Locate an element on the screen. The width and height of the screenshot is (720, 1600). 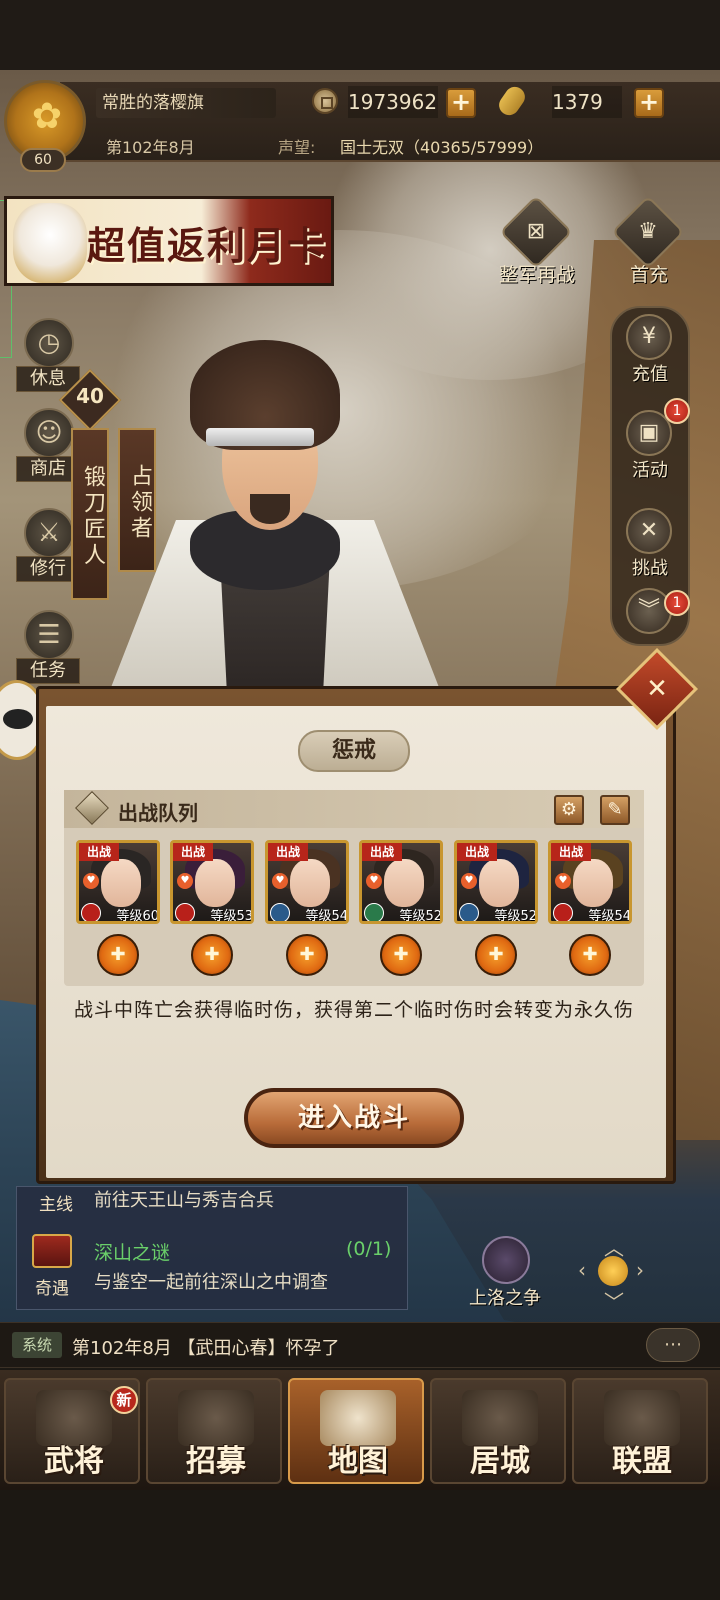
yen-icon: ¥ is located at coordinates (649, 337).